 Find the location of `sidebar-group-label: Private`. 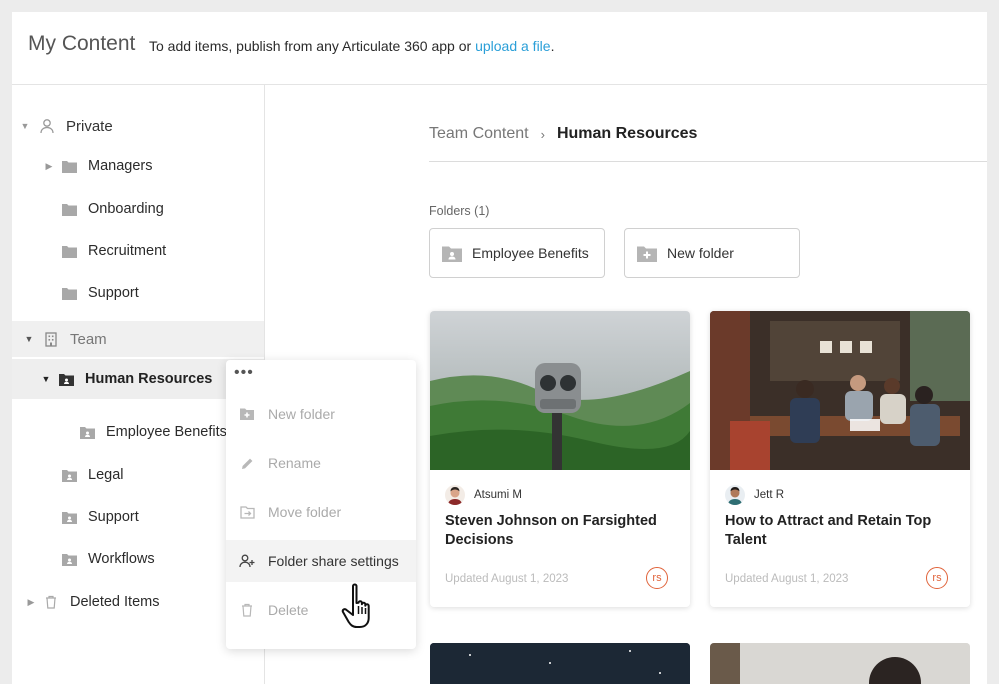

sidebar-group-label: Private is located at coordinates (89, 126).